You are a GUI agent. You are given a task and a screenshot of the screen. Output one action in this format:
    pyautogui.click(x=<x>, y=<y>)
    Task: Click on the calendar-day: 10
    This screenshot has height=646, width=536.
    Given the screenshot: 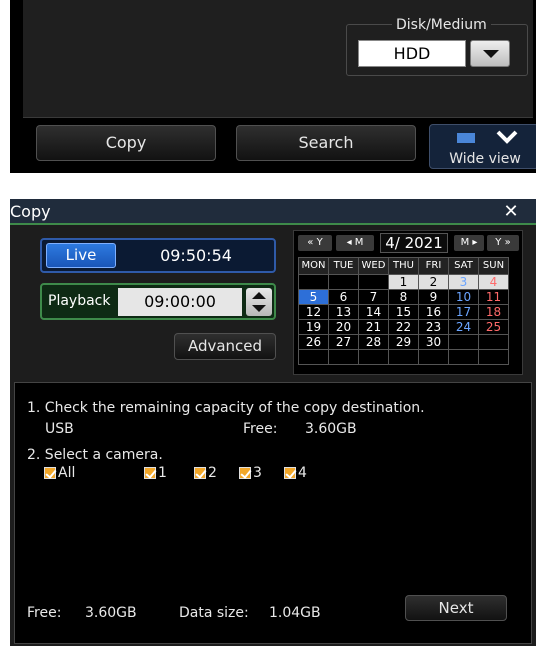 What is the action you would take?
    pyautogui.click(x=463, y=297)
    